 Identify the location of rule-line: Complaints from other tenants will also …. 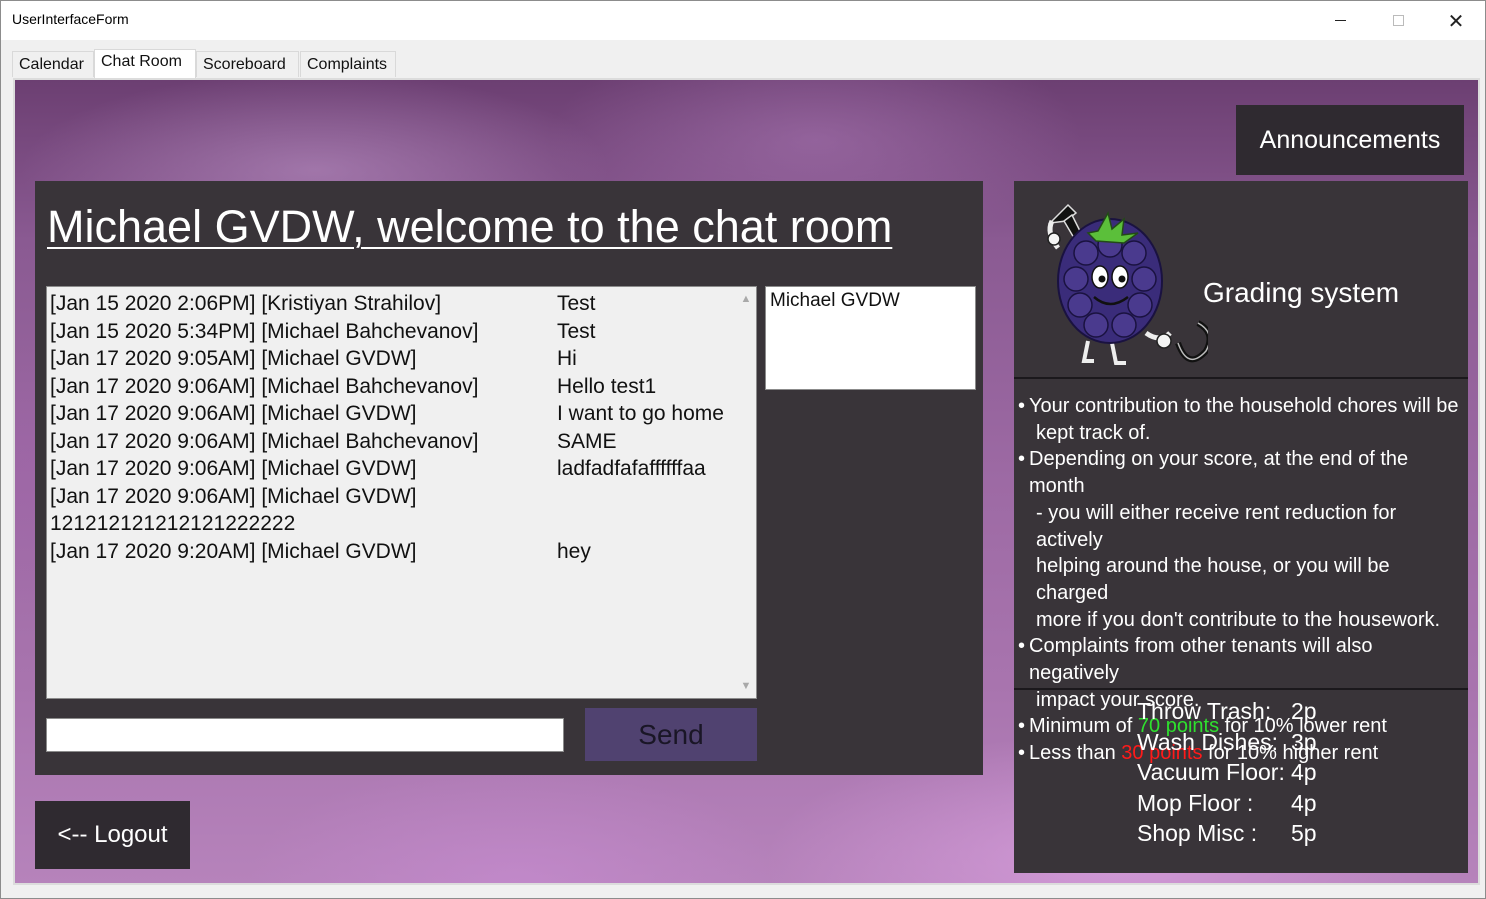
(1201, 660).